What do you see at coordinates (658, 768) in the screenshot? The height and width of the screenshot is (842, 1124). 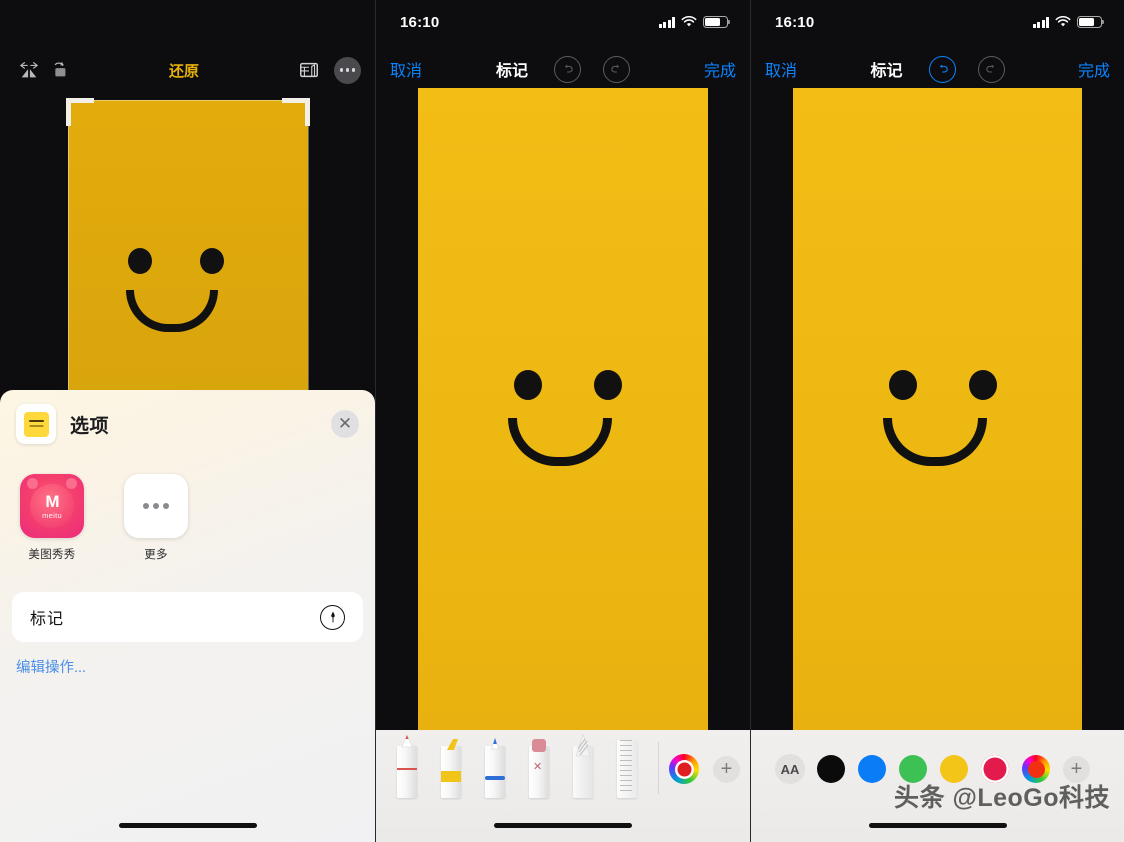 I see `toolbar-divider` at bounding box center [658, 768].